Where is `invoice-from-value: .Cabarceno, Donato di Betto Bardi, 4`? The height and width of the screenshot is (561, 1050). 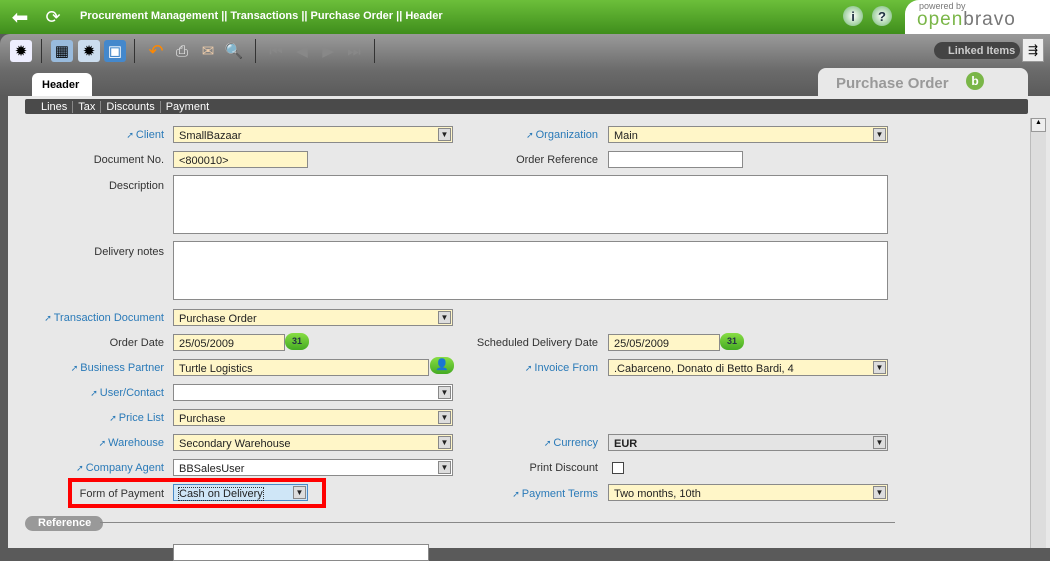 invoice-from-value: .Cabarceno, Donato di Betto Bardi, 4 is located at coordinates (704, 369).